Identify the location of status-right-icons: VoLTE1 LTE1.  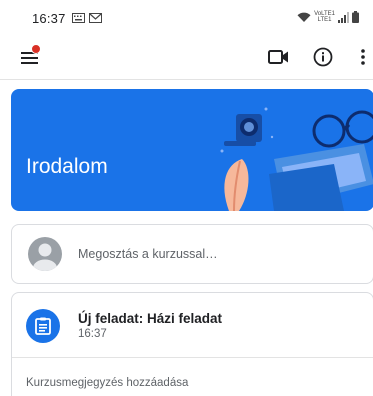
(328, 17).